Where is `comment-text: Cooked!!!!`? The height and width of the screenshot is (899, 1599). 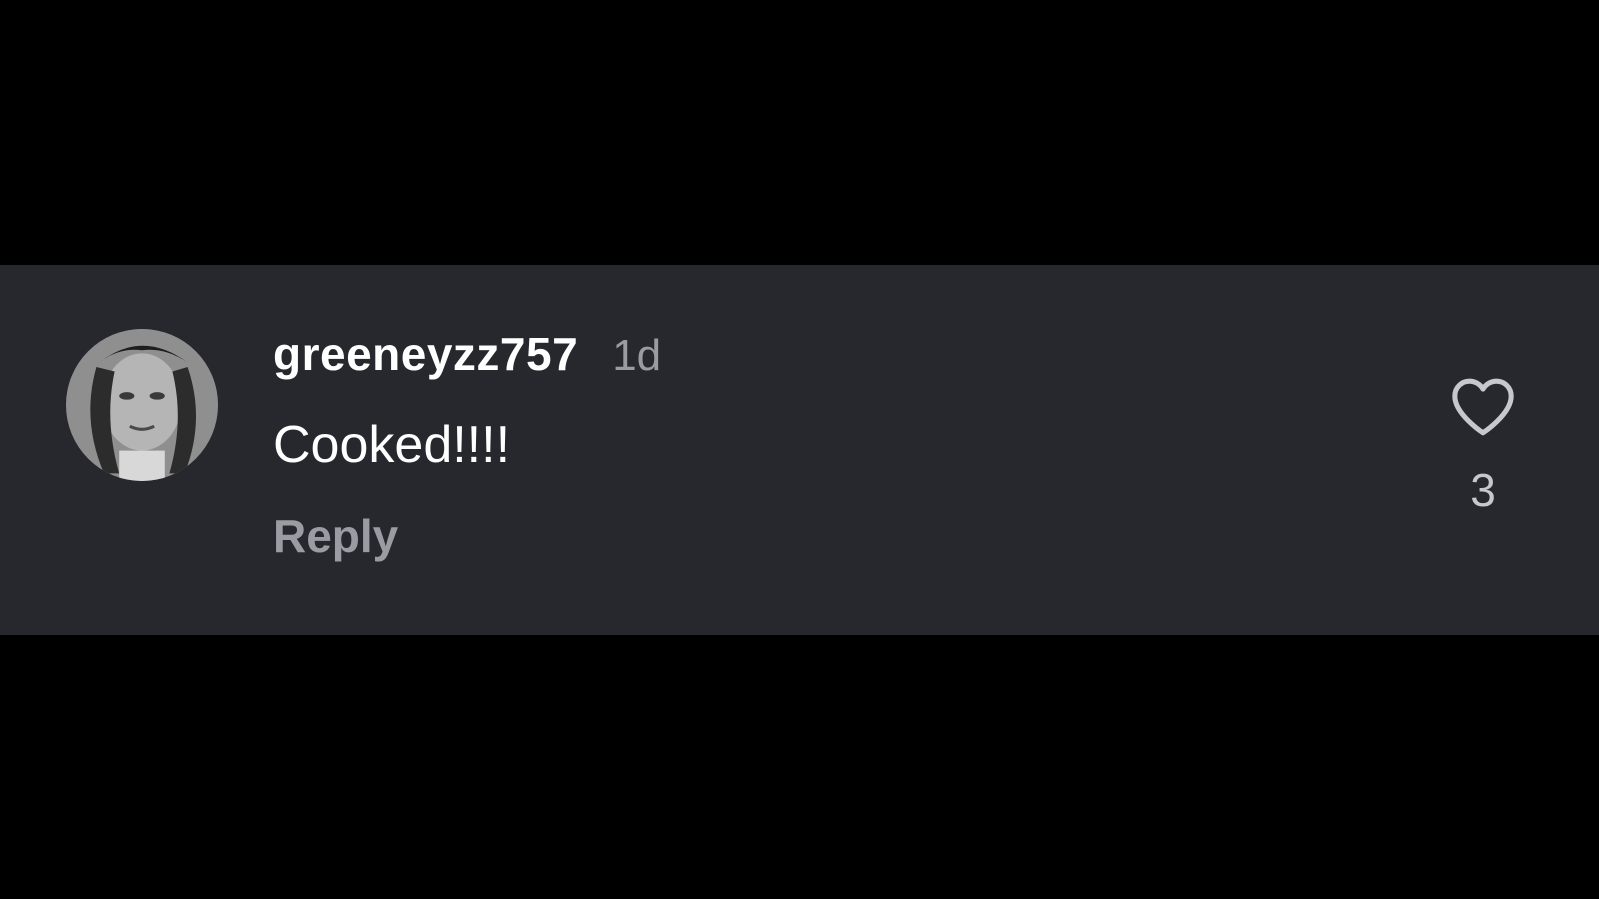 comment-text: Cooked!!!! is located at coordinates (392, 445).